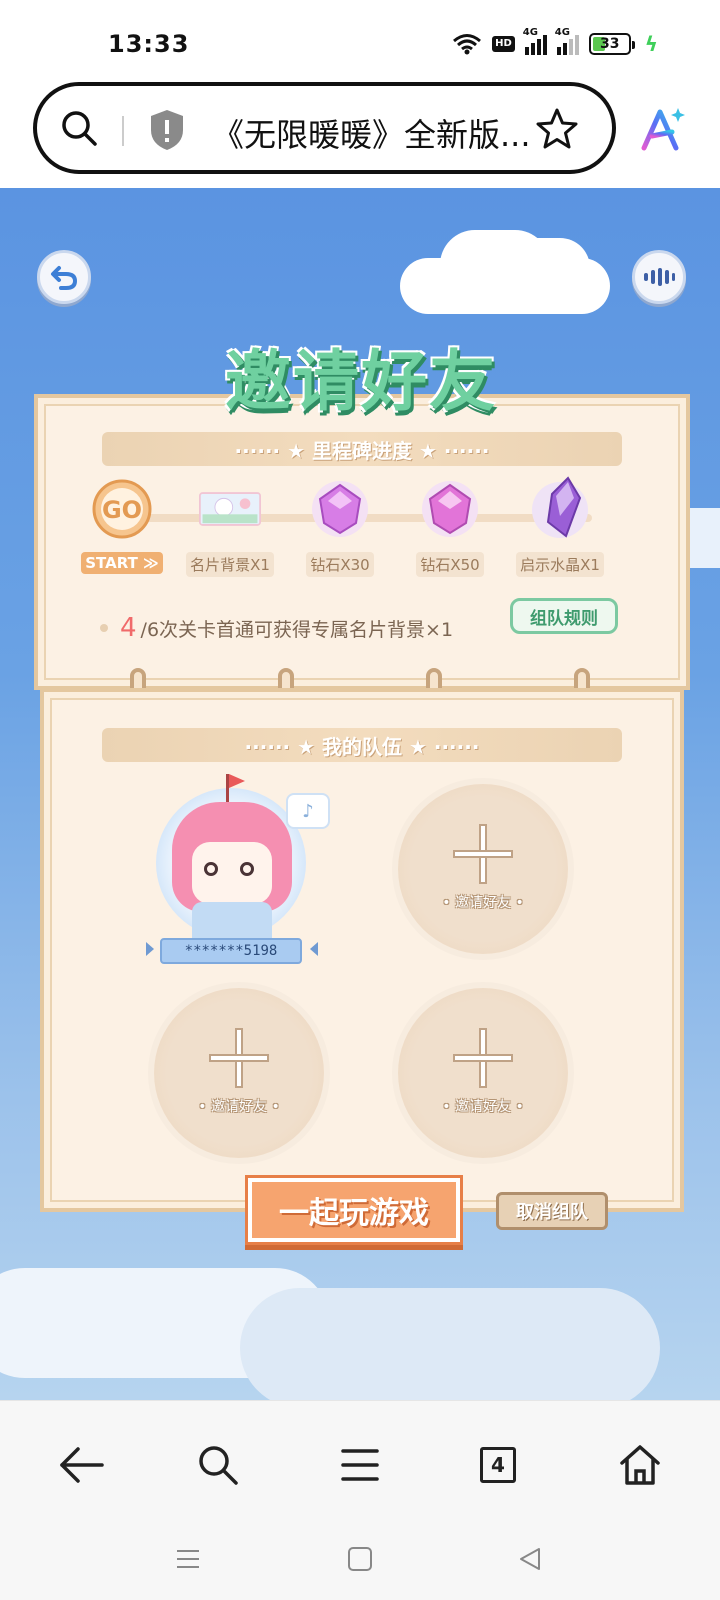  I want to click on cancel-team-button: 取消组队, so click(552, 1211).